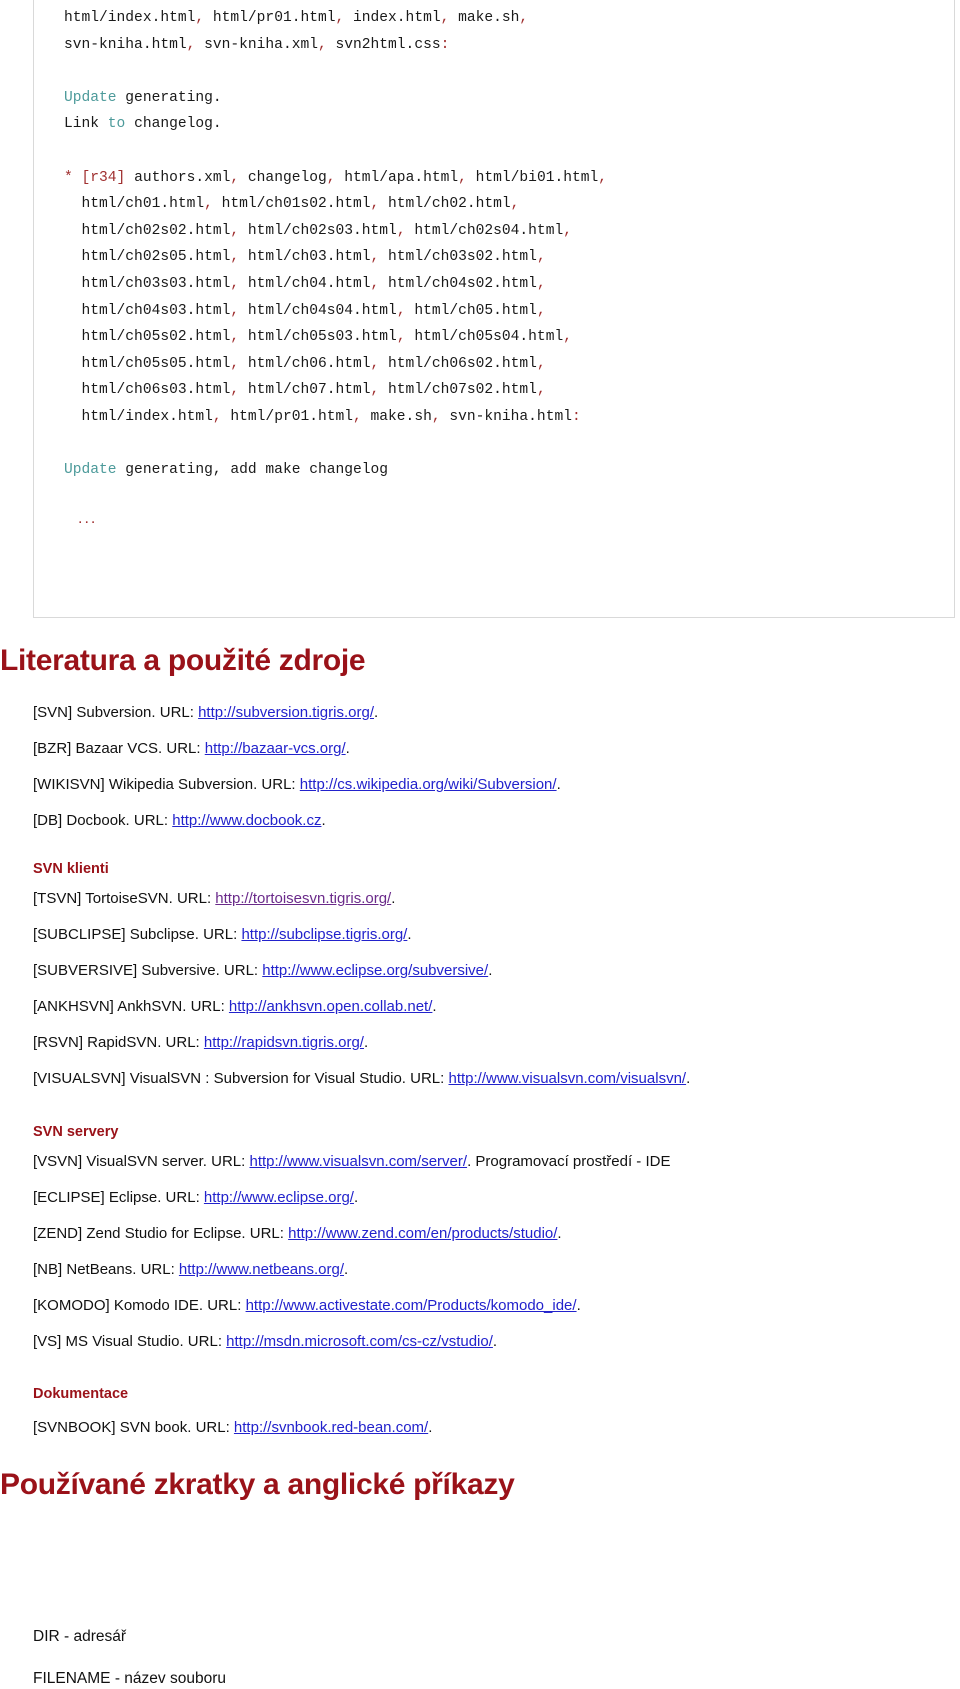 The image size is (960, 1689). What do you see at coordinates (79, 934) in the screenshot?
I see `bibliography-tag: [SUBCLIPSE]` at bounding box center [79, 934].